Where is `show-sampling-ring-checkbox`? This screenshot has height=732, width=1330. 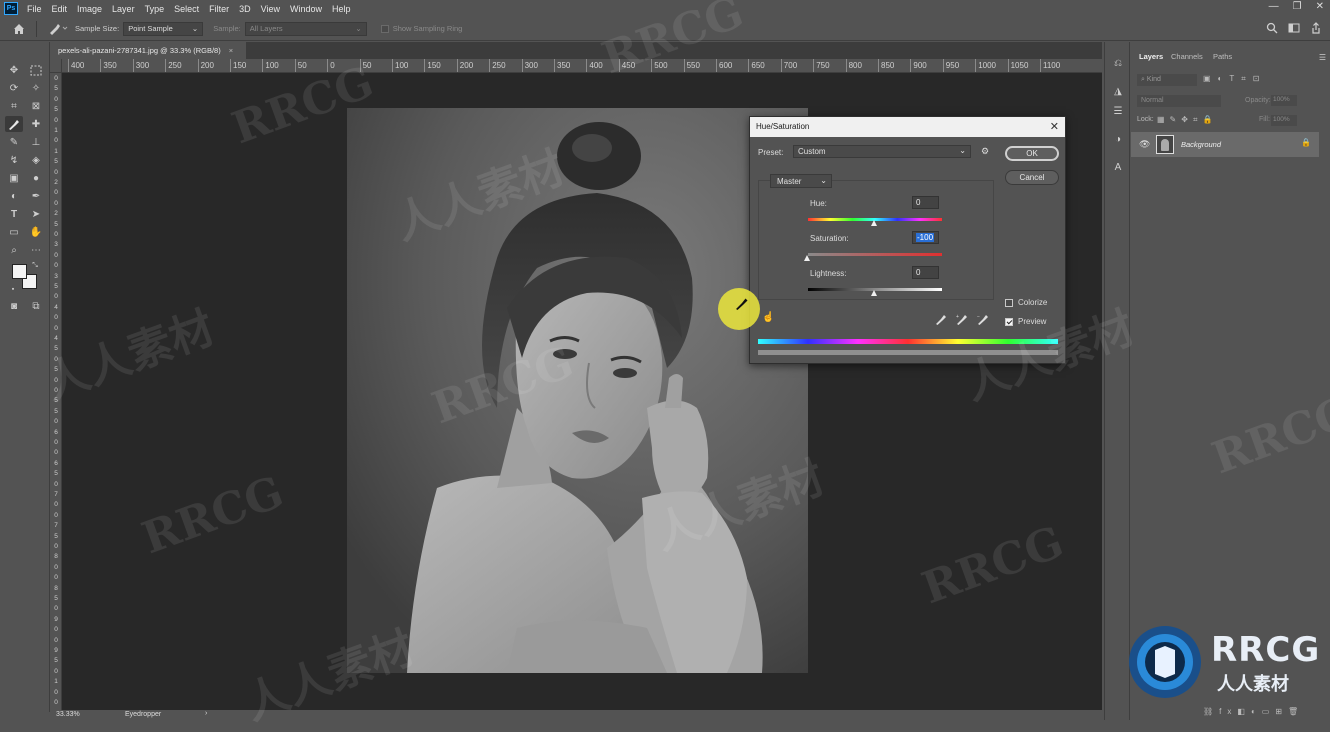 show-sampling-ring-checkbox is located at coordinates (384, 28).